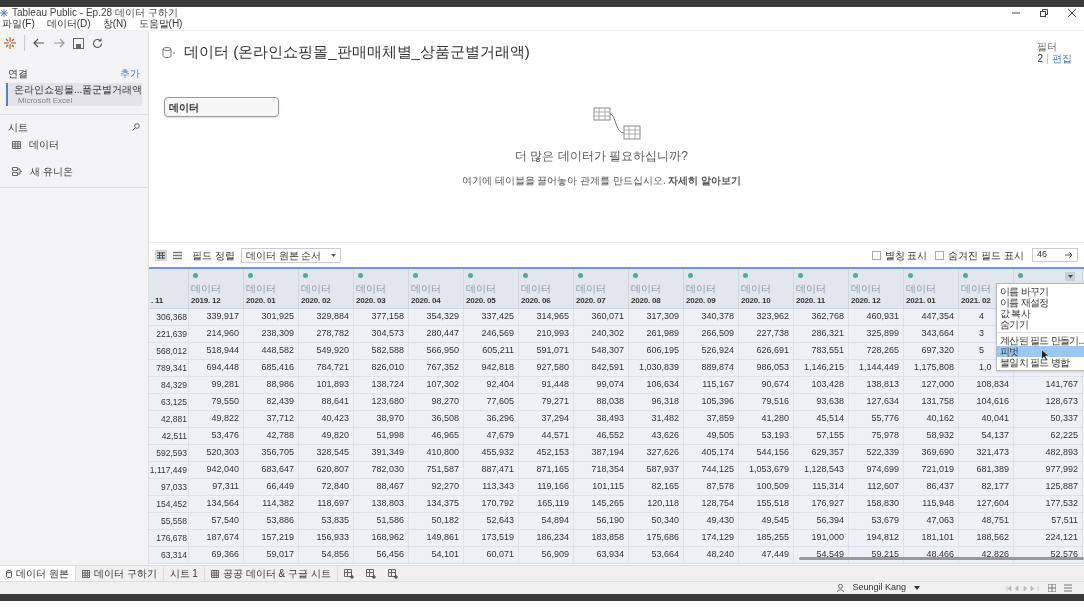 The image size is (1084, 607). Describe the element at coordinates (876, 288) in the screenshot. I see `column-header-cell: 데이터 2020. 12` at that location.